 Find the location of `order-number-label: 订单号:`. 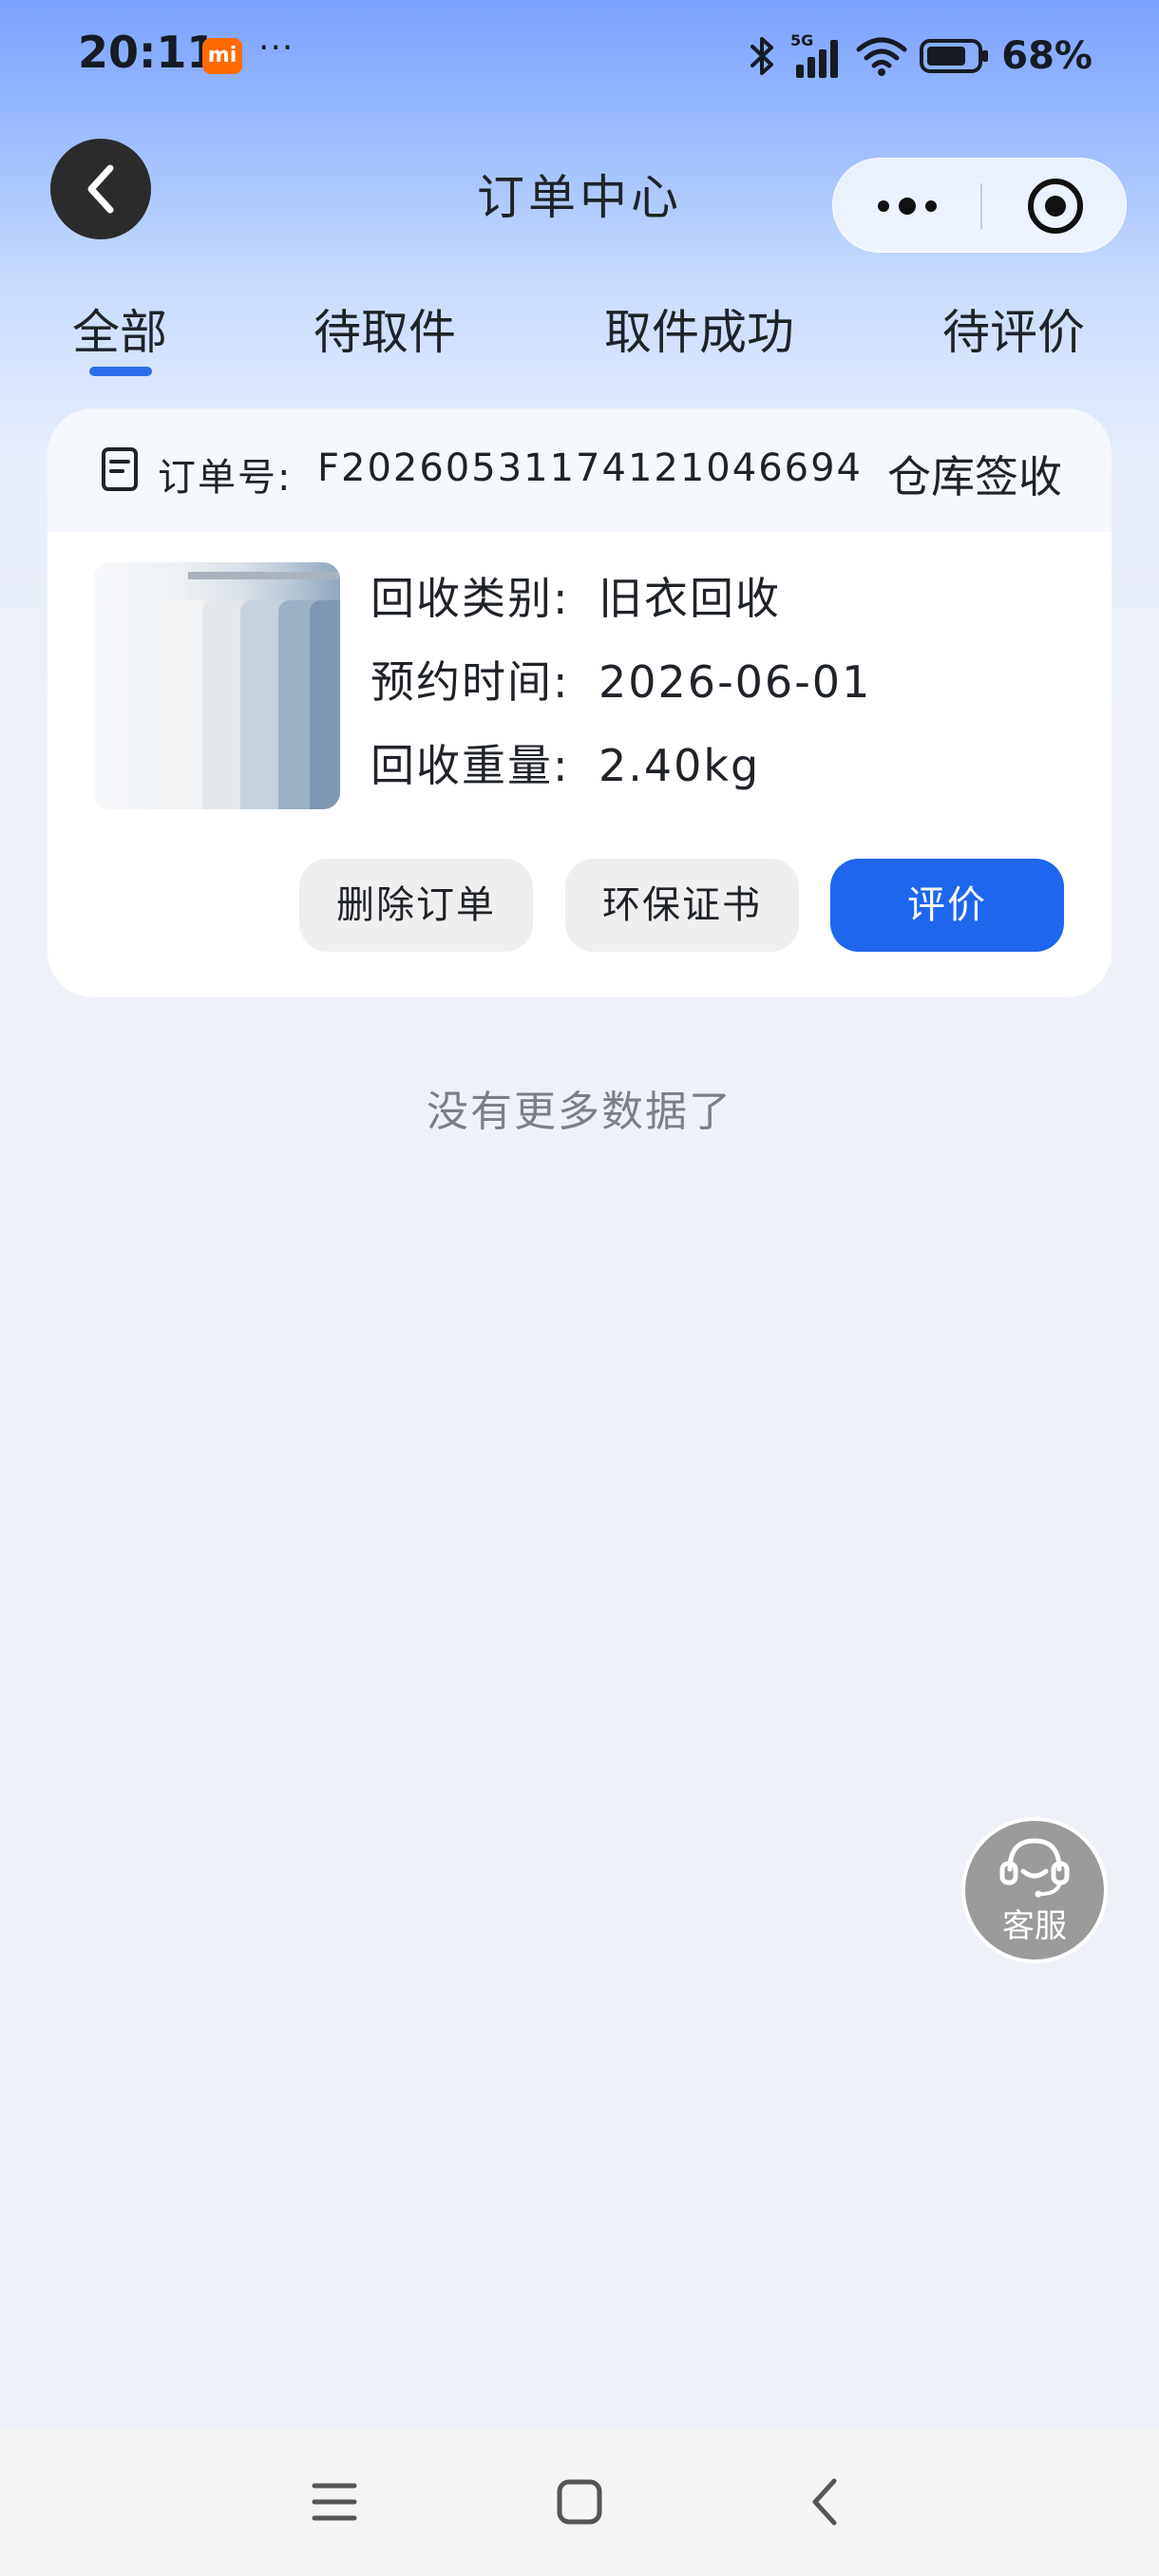

order-number-label: 订单号: is located at coordinates (225, 478).